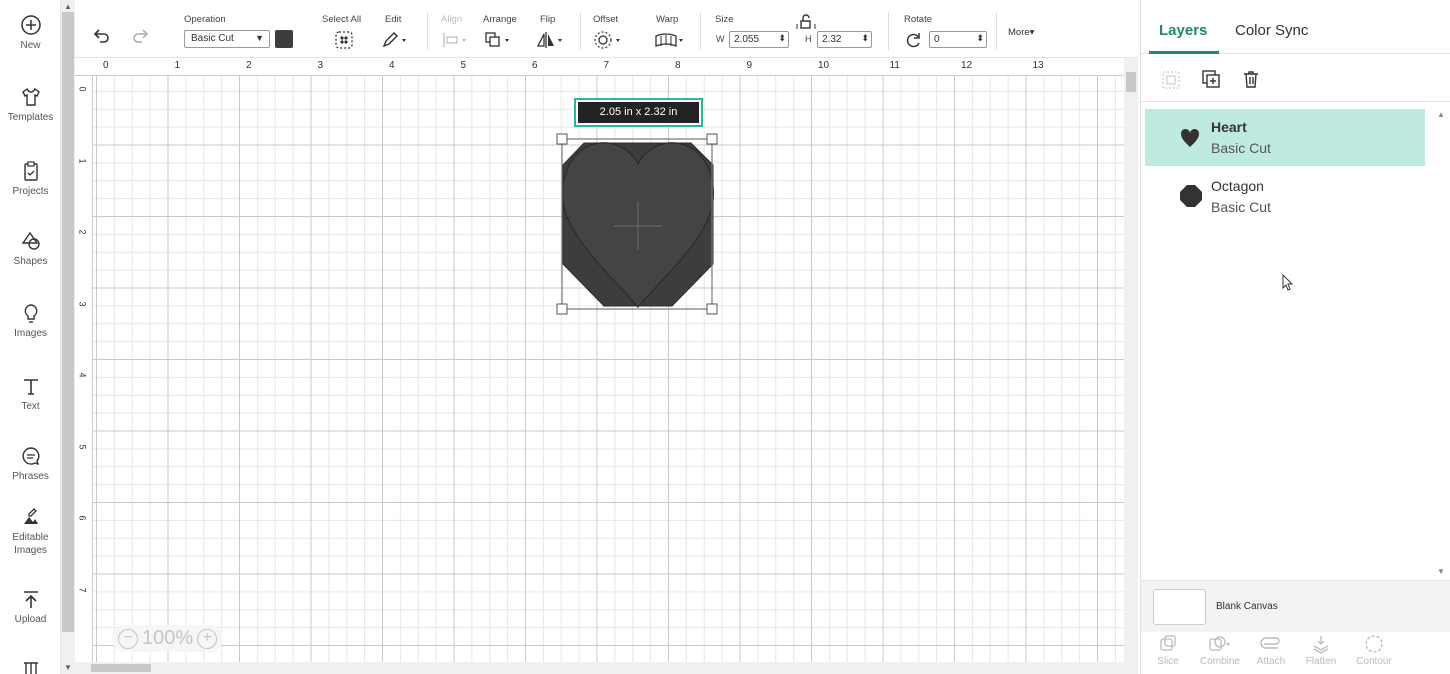 The image size is (1450, 674). I want to click on tab-color-sync: Color Sync, so click(1271, 30).